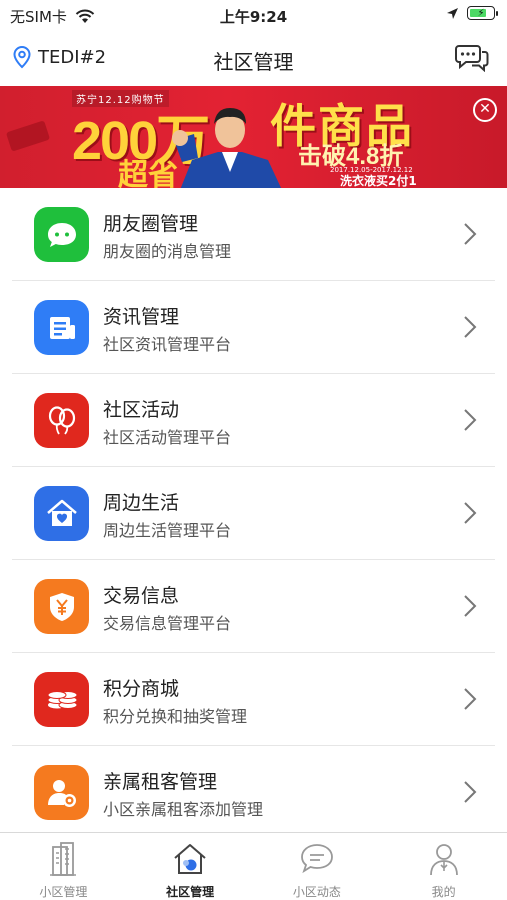 This screenshot has height=900, width=507. I want to click on banner-sub-text: 超省, so click(148, 173).